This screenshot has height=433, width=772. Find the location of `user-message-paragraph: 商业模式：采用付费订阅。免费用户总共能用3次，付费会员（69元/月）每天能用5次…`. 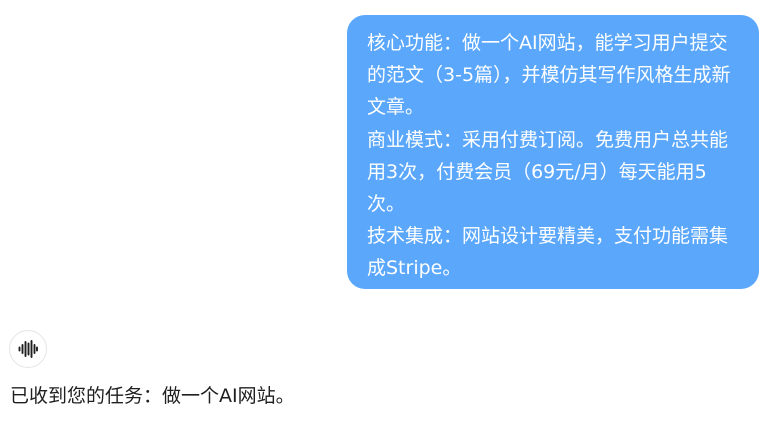

user-message-paragraph: 商业模式：采用付费订阅。免费用户总共能用3次，付费会员（69元/月）每天能用5次… is located at coordinates (548, 172).